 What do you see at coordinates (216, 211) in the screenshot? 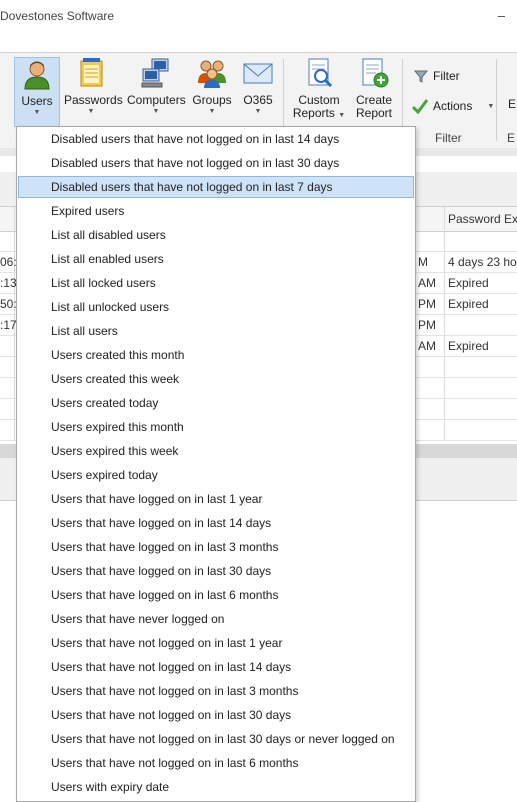
I see `menu-item: Expired users` at bounding box center [216, 211].